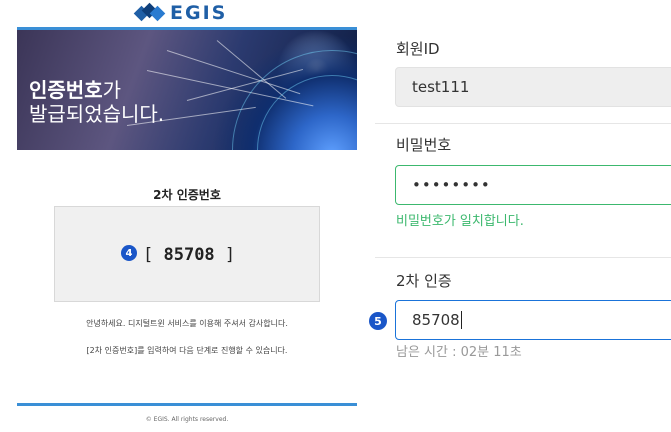  Describe the element at coordinates (66, 90) in the screenshot. I see `banner-title-bold: 인증번호` at that location.